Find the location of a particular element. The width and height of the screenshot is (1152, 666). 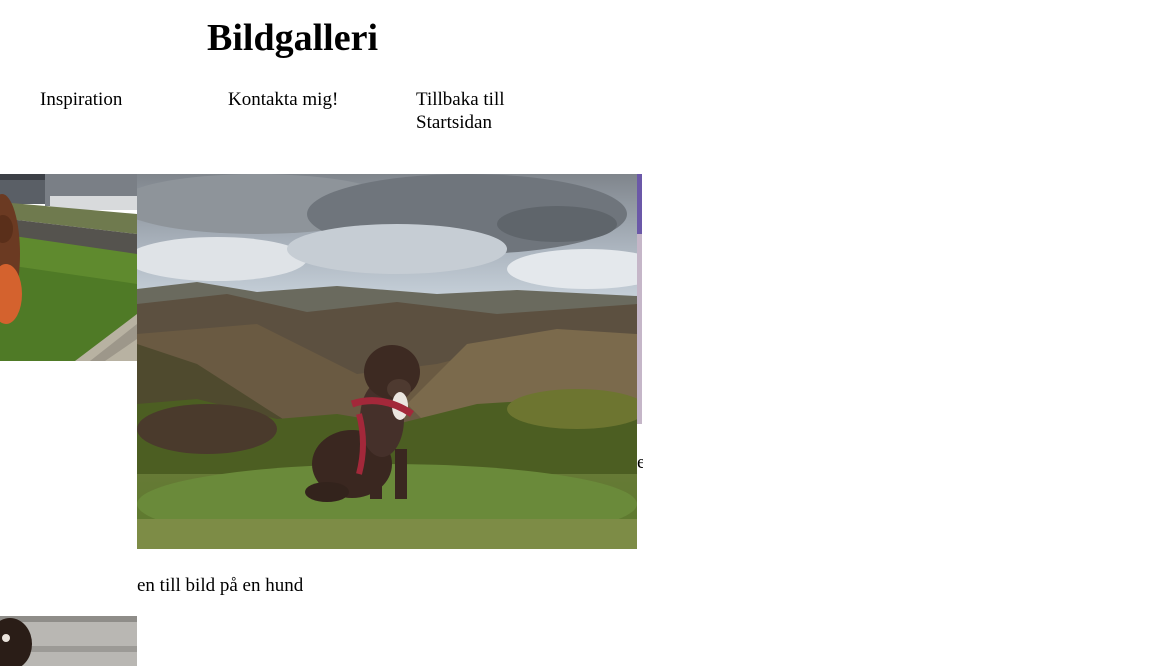

gallery-caption: en till bild på en hund is located at coordinates (220, 585).